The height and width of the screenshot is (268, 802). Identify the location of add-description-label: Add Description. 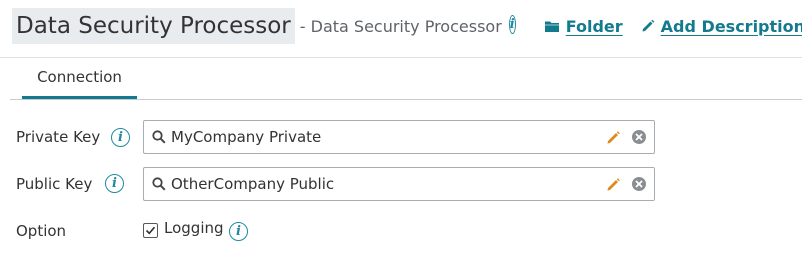
(731, 26).